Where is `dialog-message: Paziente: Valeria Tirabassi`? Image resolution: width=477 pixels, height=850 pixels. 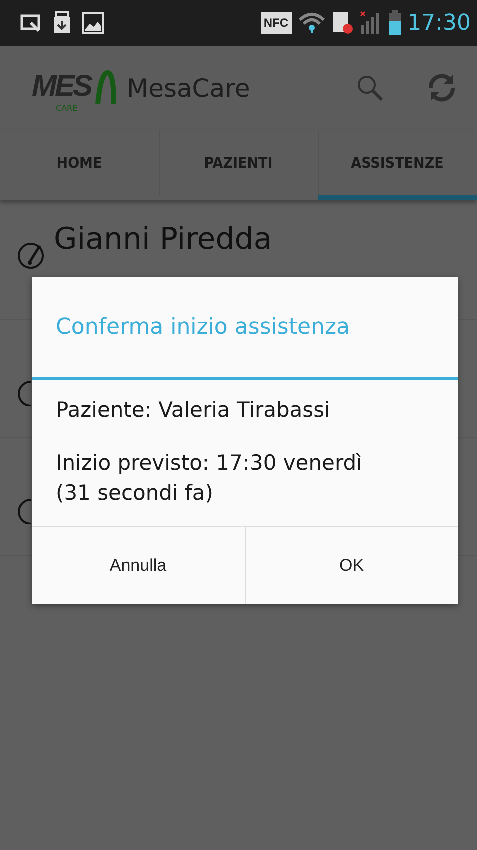
dialog-message: Paziente: Valeria Tirabassi is located at coordinates (194, 410).